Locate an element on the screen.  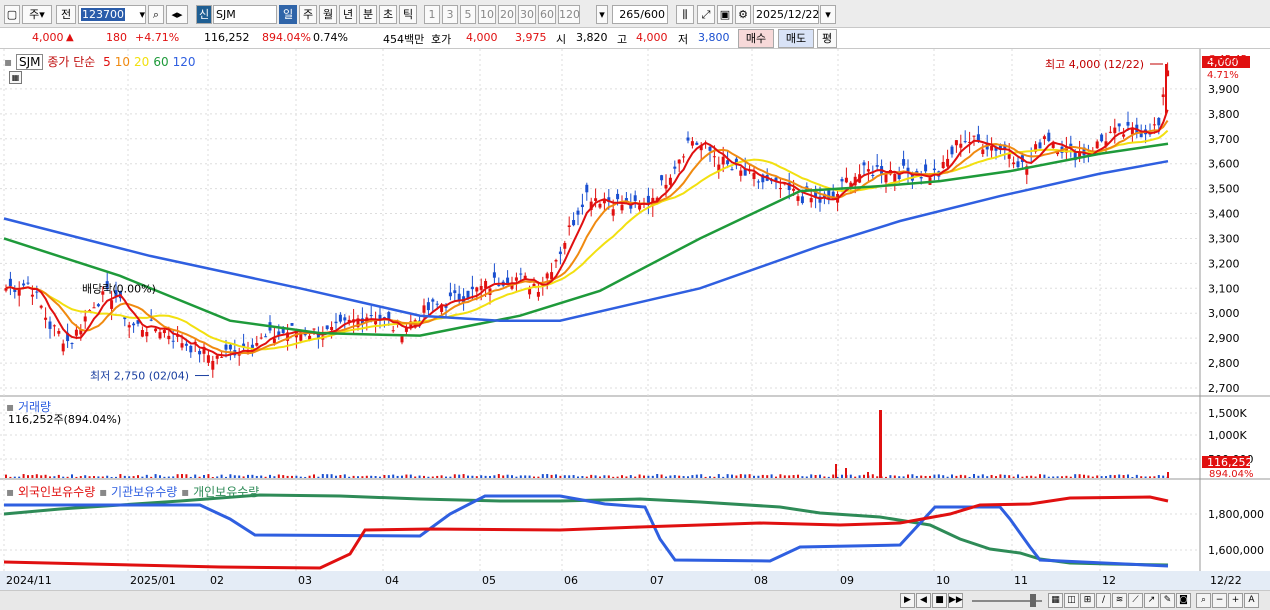
period-button-5: 초 is located at coordinates (388, 14).